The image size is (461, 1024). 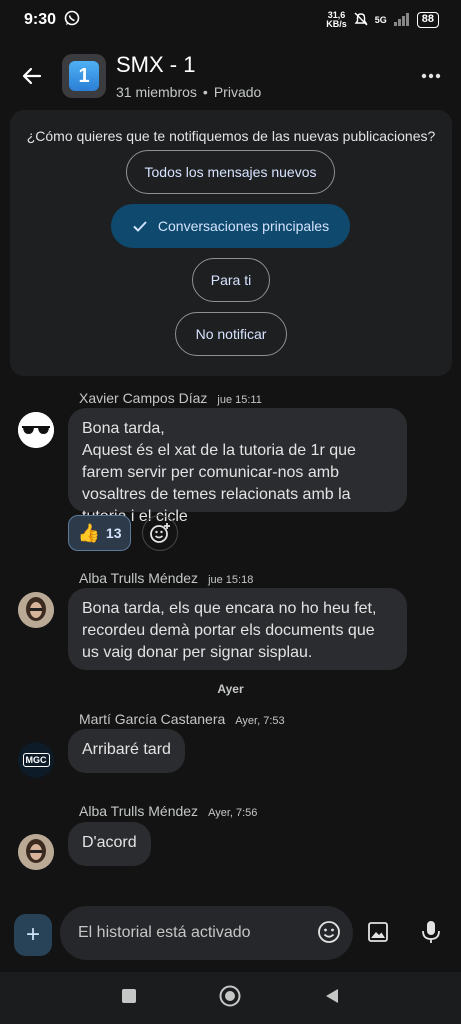 What do you see at coordinates (164, 932) in the screenshot?
I see `message-input-placeholder: El historial está activado` at bounding box center [164, 932].